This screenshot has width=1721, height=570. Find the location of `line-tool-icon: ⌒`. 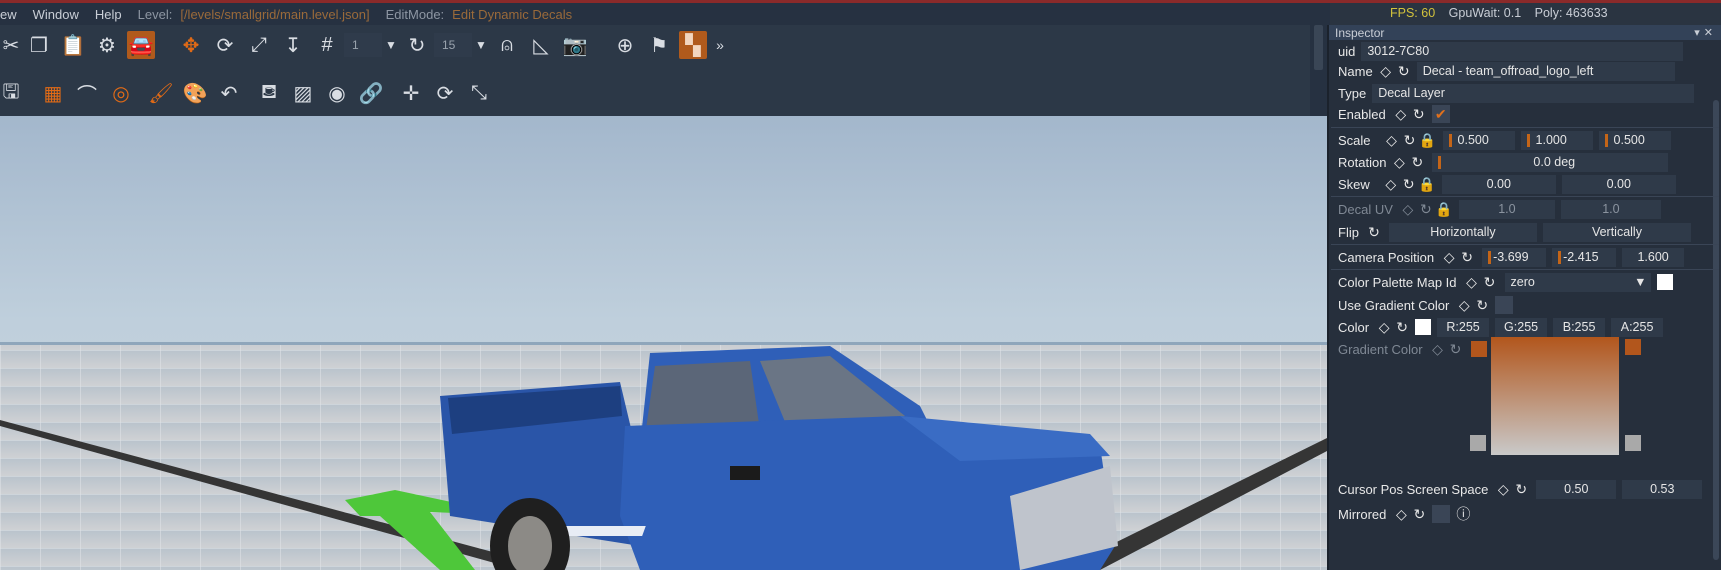

line-tool-icon: ⌒ is located at coordinates (87, 94).